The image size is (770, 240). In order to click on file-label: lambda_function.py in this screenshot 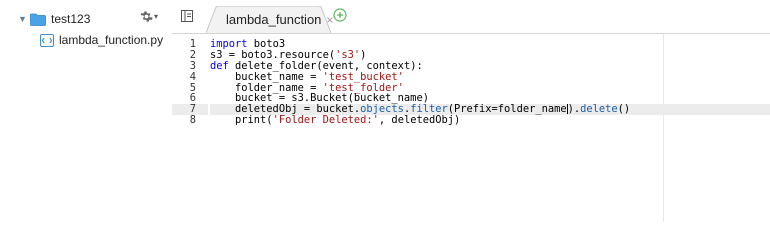, I will do `click(111, 40)`.